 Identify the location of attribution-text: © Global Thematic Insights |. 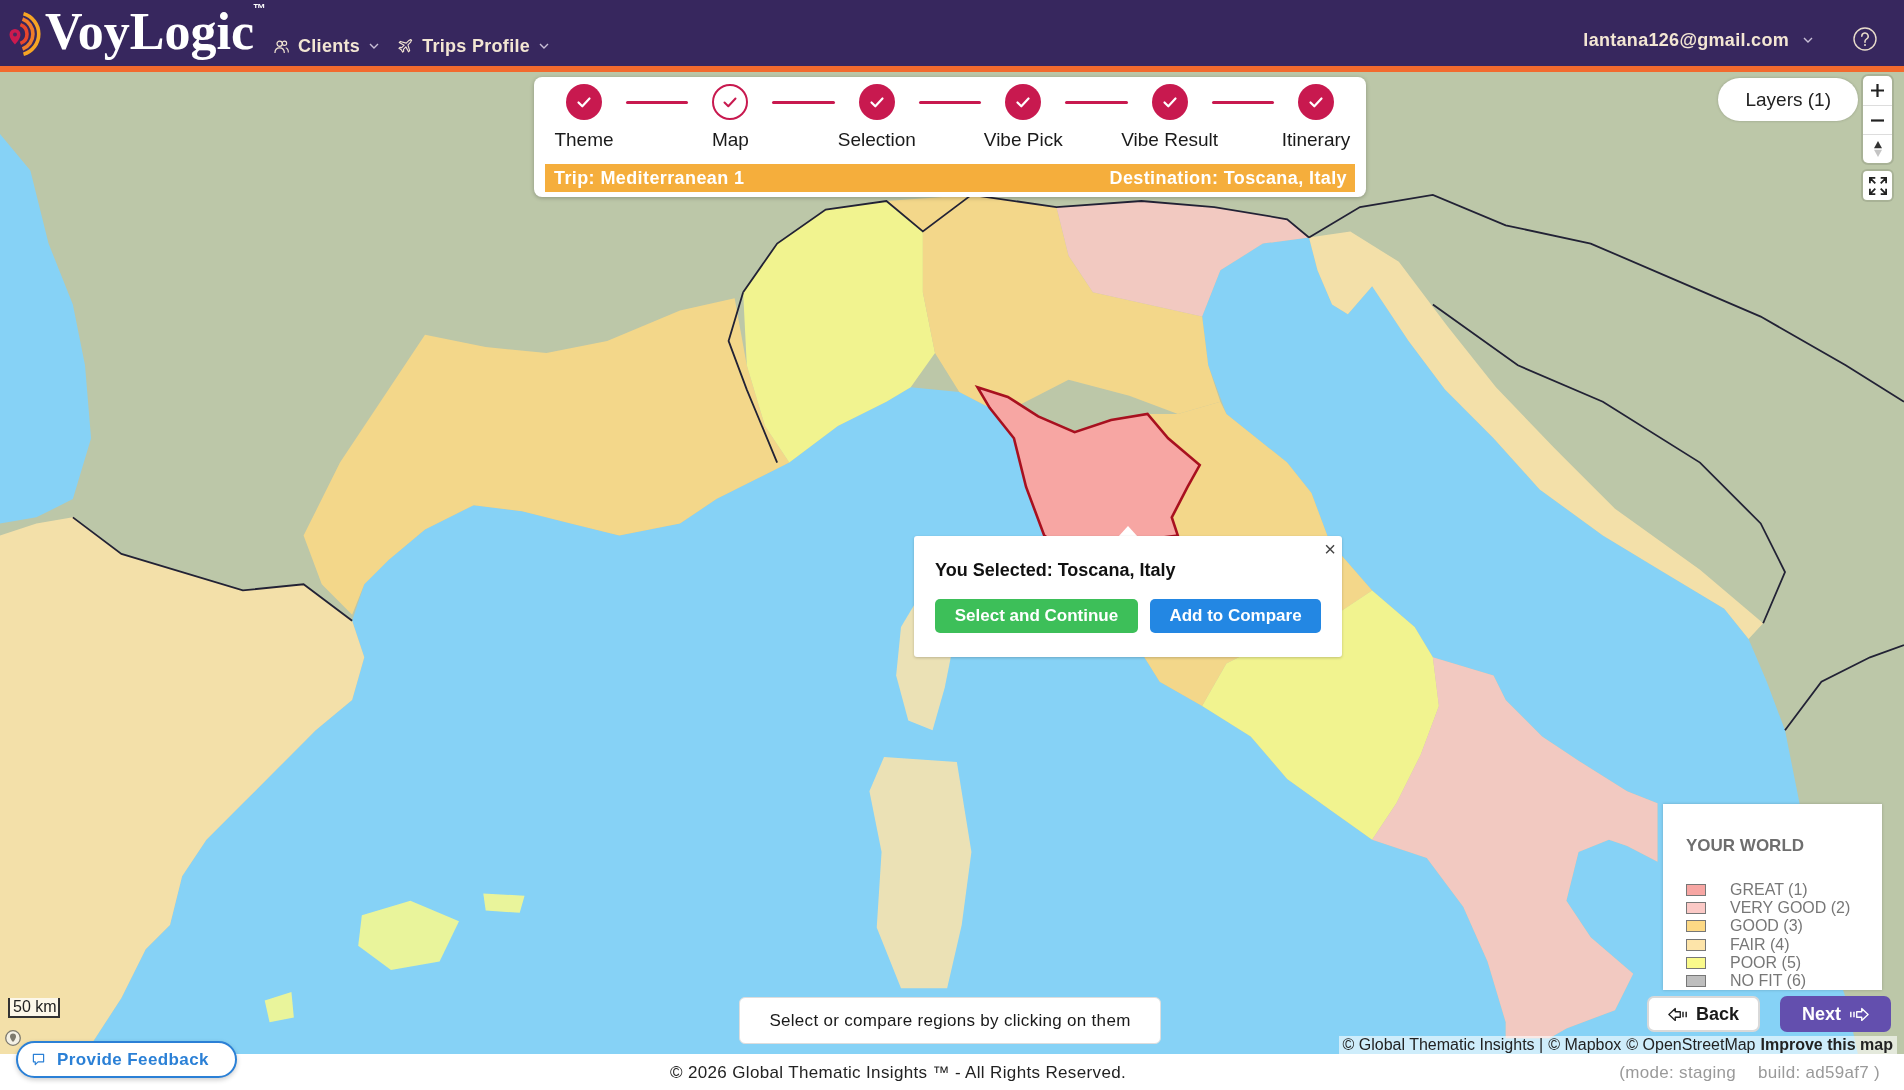
(1443, 1045).